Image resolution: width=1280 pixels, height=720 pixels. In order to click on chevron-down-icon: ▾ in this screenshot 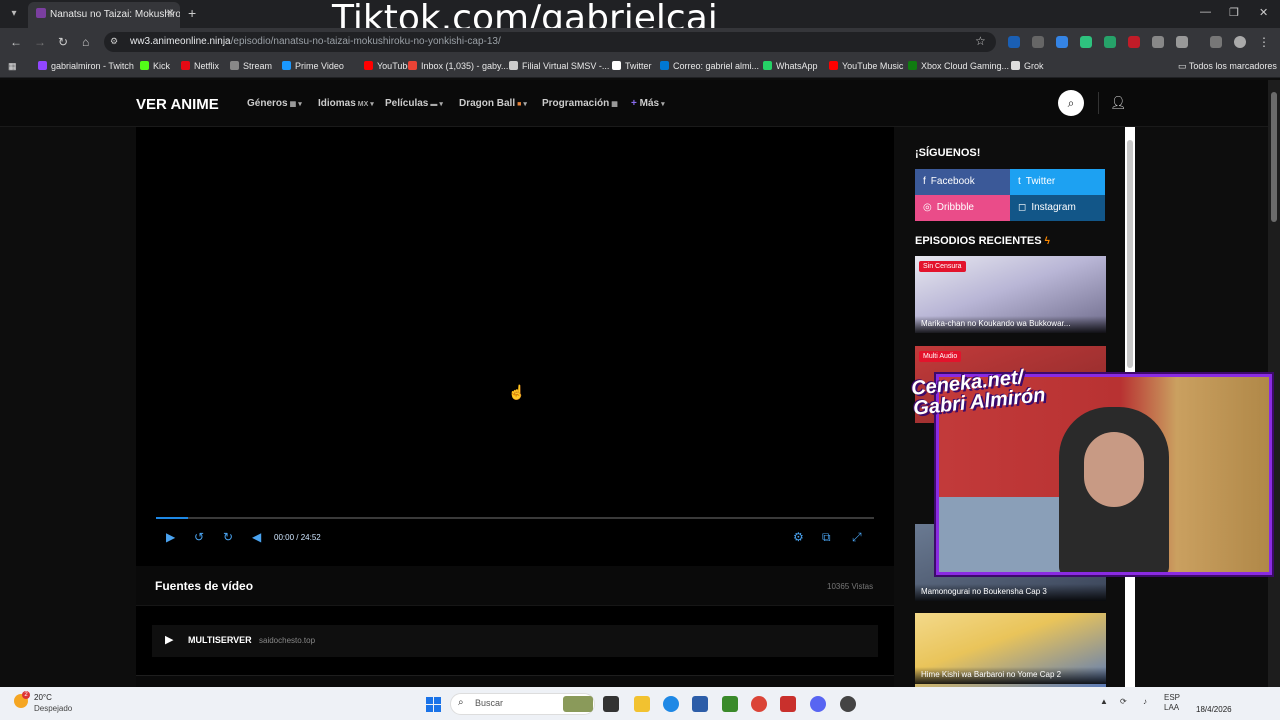, I will do `click(525, 104)`.